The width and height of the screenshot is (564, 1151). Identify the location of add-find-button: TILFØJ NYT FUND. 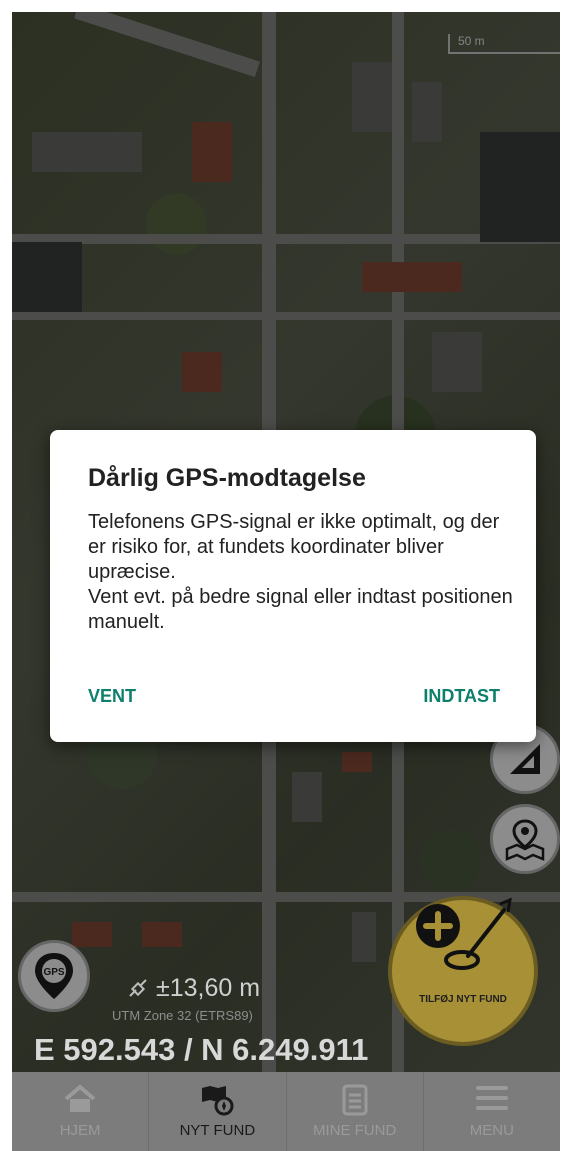
(463, 971).